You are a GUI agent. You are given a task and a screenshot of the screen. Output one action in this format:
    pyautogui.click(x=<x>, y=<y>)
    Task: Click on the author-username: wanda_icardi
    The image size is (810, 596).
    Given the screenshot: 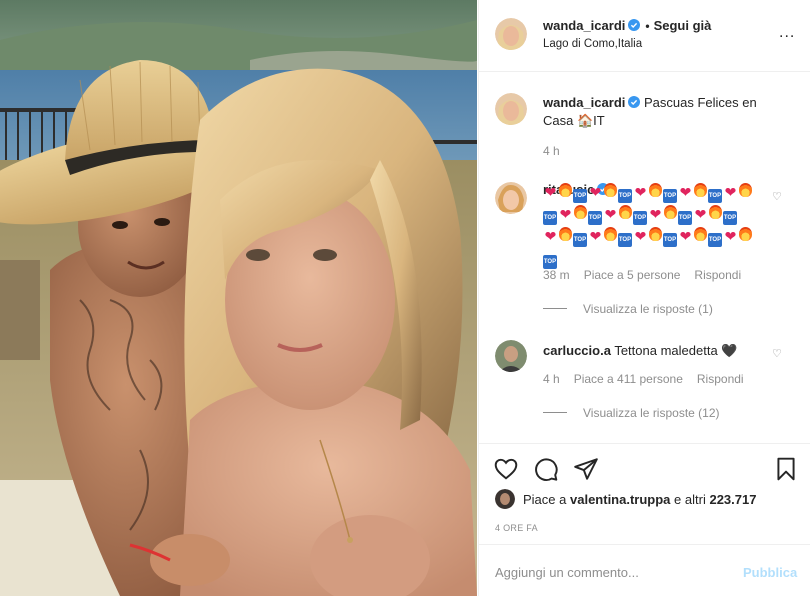 What is the action you would take?
    pyautogui.click(x=584, y=25)
    